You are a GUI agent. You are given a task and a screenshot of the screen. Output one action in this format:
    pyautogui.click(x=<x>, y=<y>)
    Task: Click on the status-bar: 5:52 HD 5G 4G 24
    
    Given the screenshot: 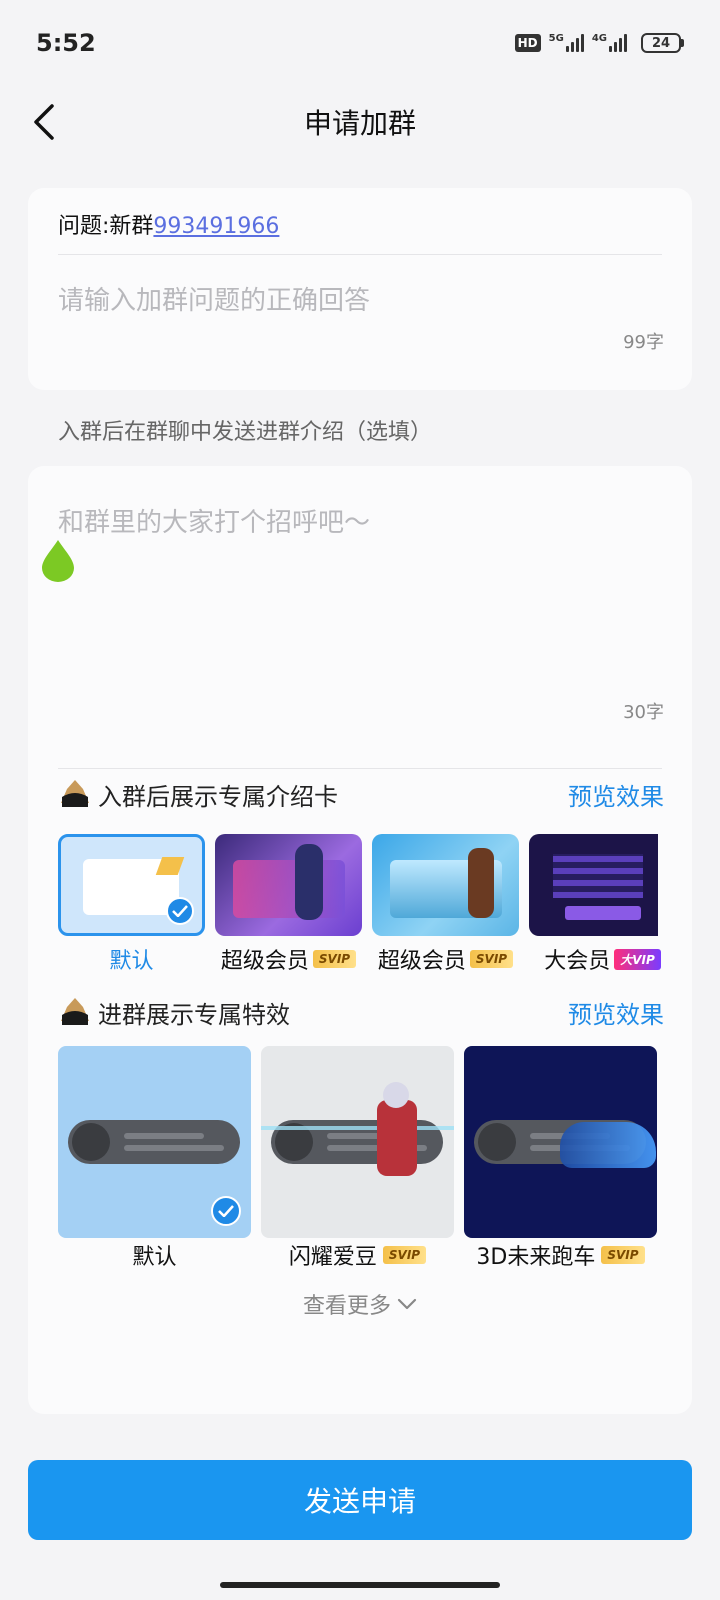 What is the action you would take?
    pyautogui.click(x=360, y=43)
    